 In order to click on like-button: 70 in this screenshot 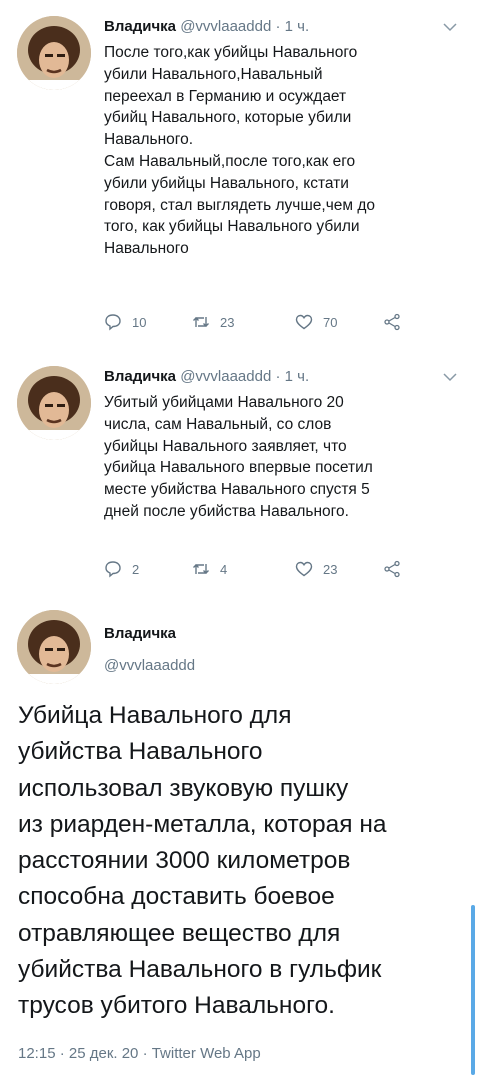, I will do `click(316, 322)`.